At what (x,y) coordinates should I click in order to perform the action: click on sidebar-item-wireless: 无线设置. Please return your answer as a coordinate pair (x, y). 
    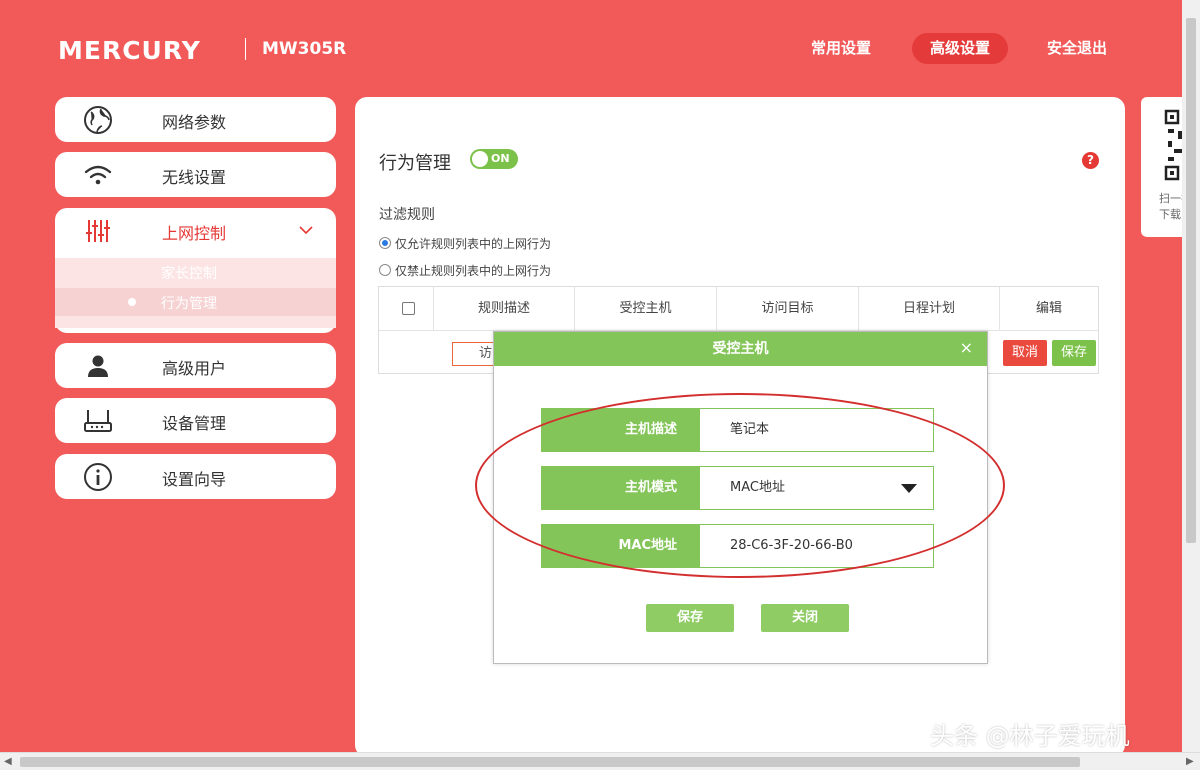
    Looking at the image, I should click on (195, 174).